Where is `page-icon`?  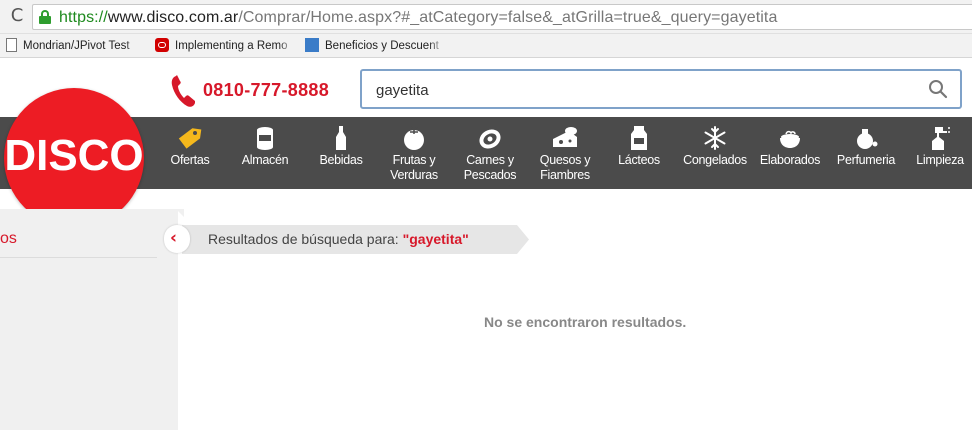
page-icon is located at coordinates (11, 45).